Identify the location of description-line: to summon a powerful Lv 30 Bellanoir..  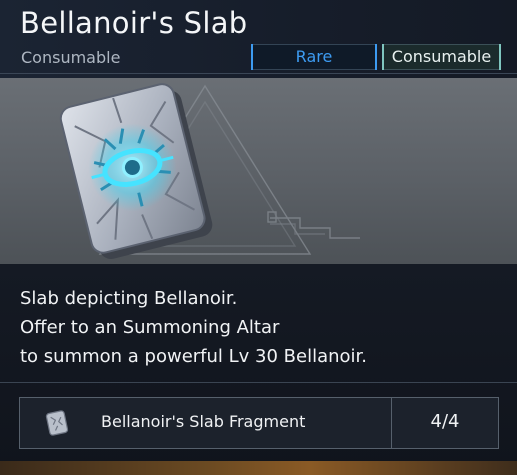
(194, 356).